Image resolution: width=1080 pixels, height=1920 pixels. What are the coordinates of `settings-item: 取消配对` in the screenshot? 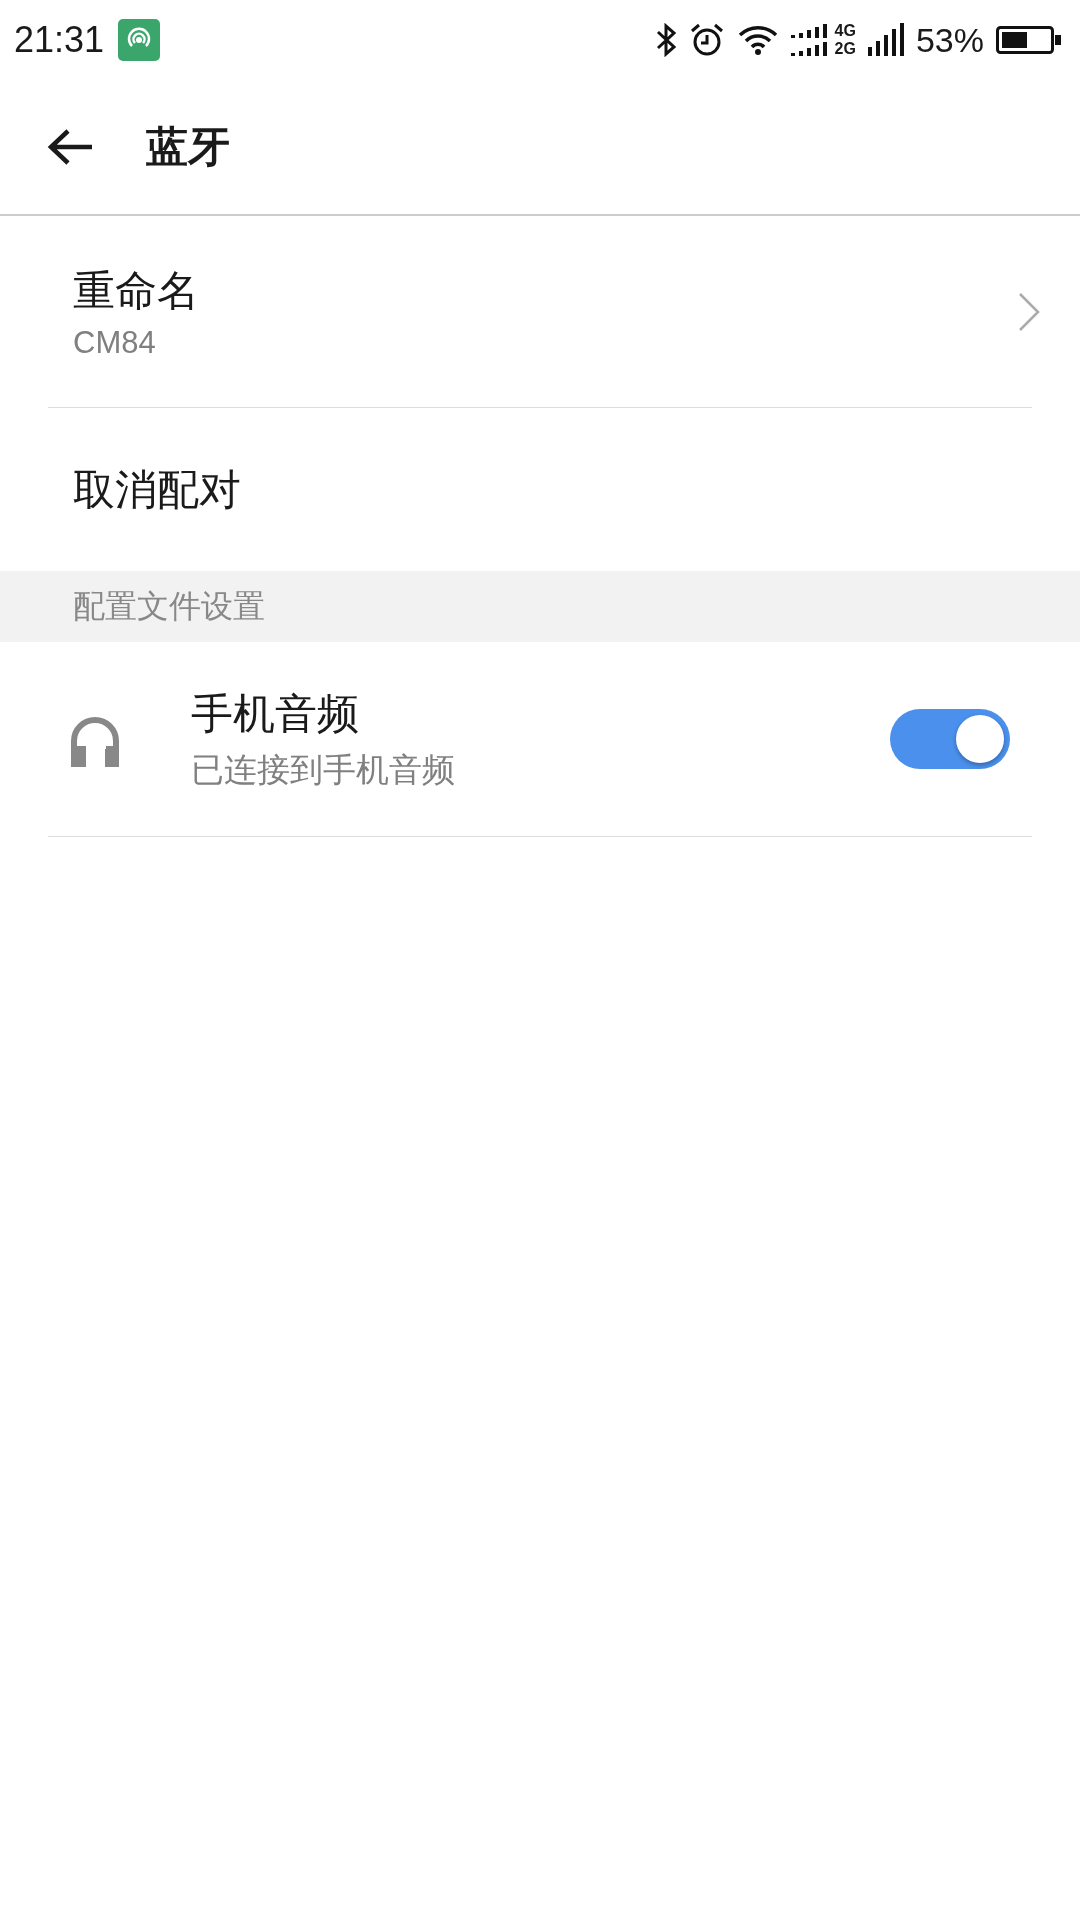 It's located at (540, 489).